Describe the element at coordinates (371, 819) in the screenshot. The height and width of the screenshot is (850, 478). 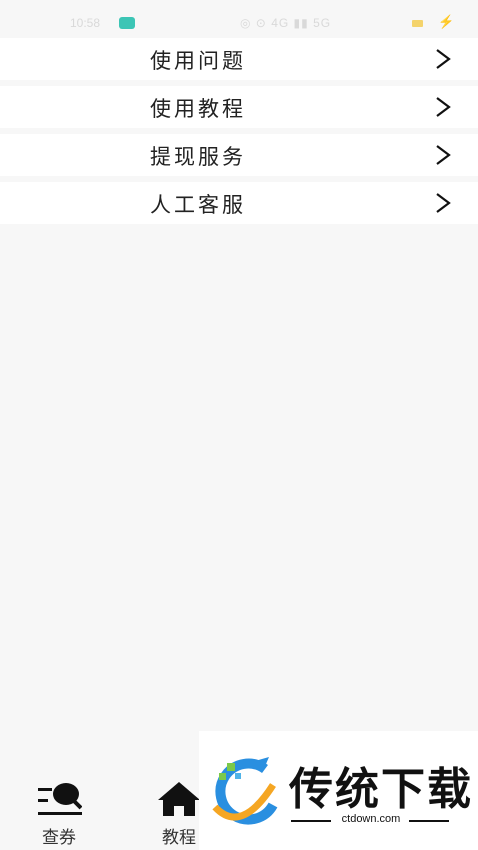
I see `watermark-url: ctdown.com` at that location.